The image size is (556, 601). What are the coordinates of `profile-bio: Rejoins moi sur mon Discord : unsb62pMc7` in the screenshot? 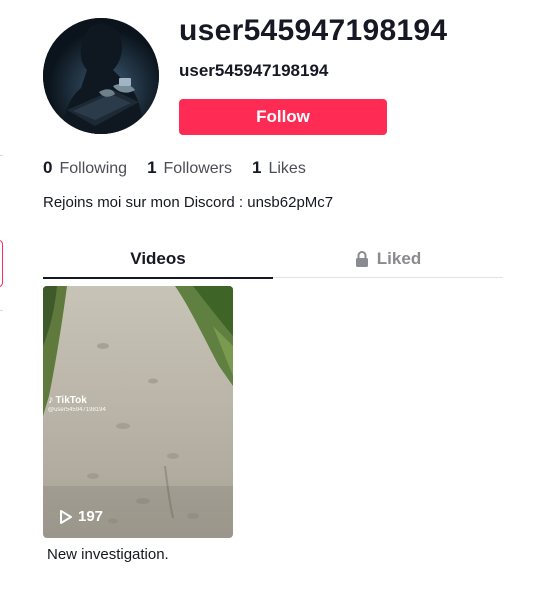 It's located at (188, 202).